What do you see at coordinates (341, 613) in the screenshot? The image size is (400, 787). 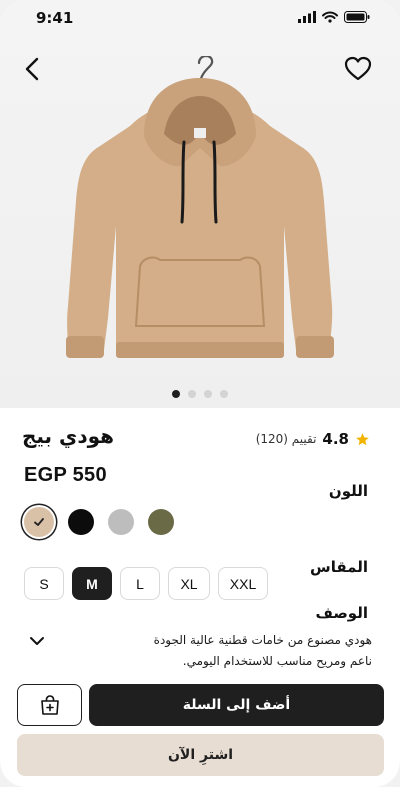 I see `description-label: الوصف` at bounding box center [341, 613].